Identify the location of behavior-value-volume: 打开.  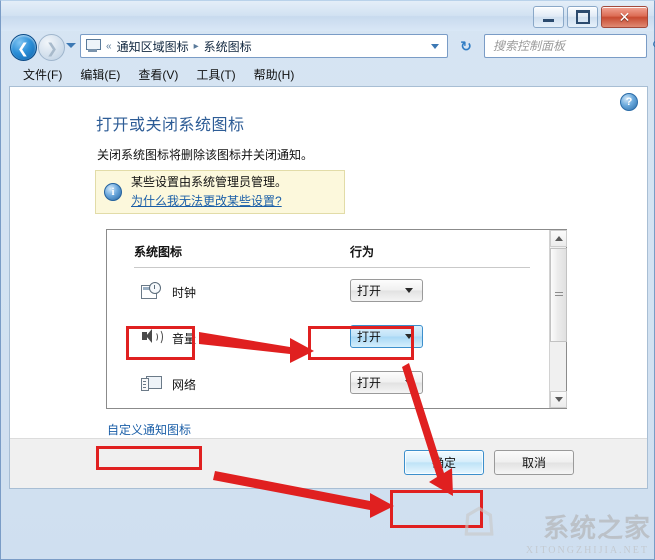
(369, 337).